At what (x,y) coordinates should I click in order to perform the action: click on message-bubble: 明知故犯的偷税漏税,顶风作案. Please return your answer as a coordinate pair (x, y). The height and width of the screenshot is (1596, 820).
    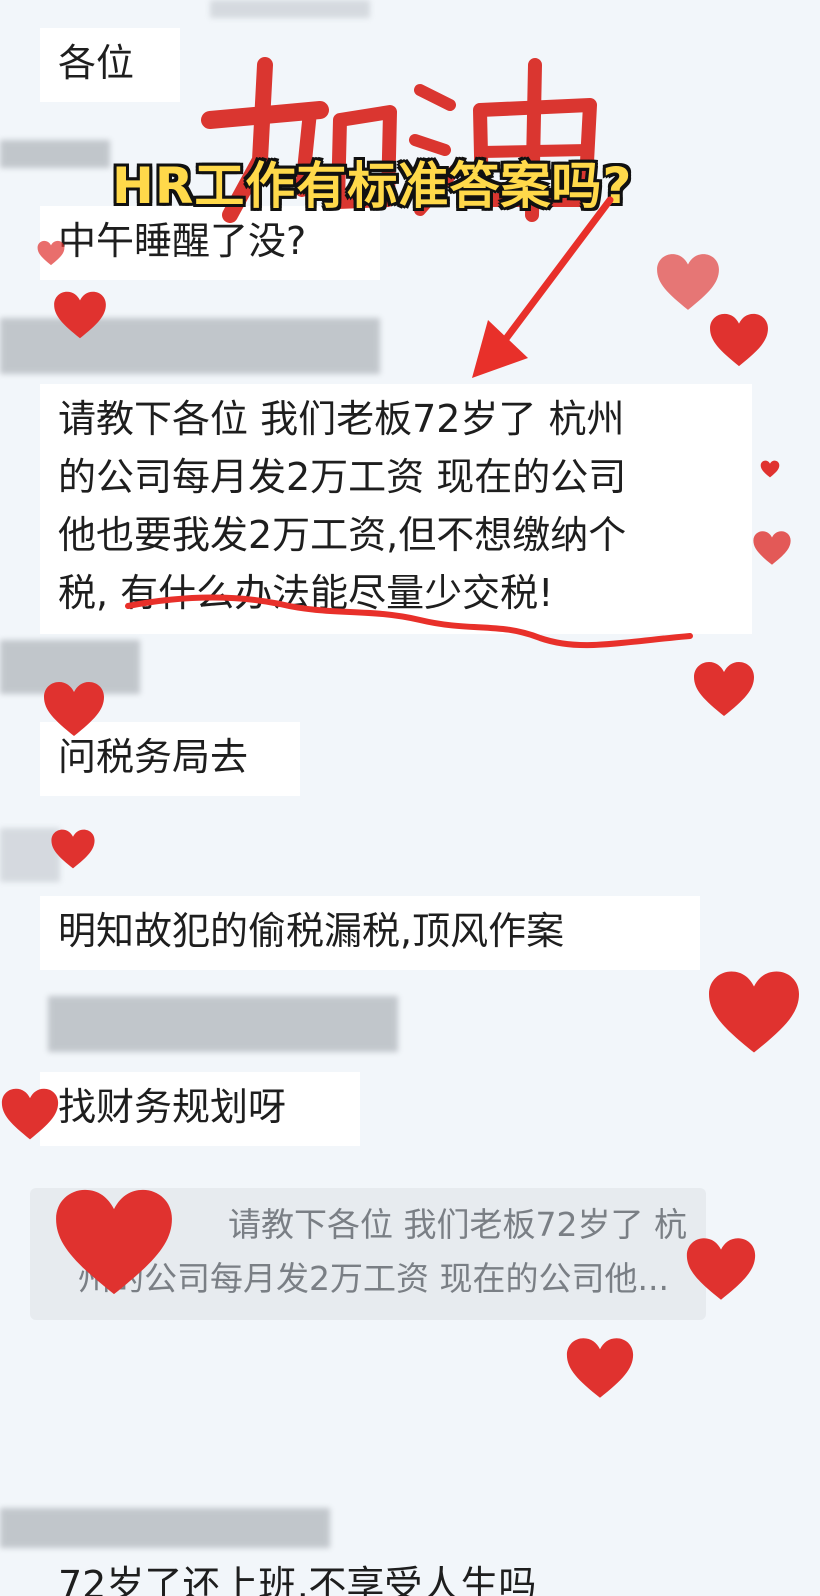
    Looking at the image, I should click on (370, 933).